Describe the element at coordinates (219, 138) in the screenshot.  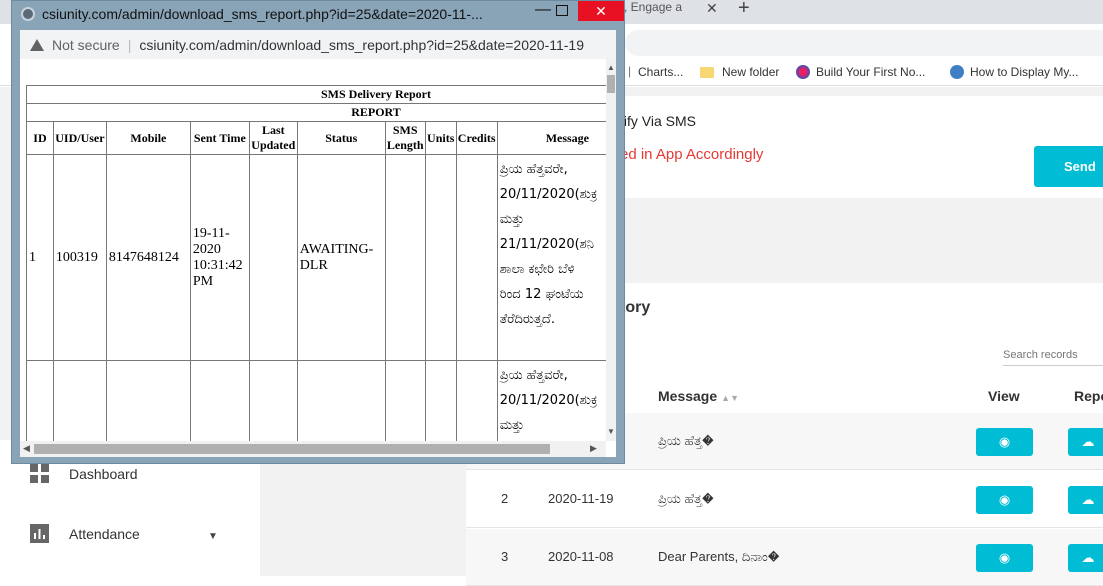
I see `header-sent-time: Sent Time` at that location.